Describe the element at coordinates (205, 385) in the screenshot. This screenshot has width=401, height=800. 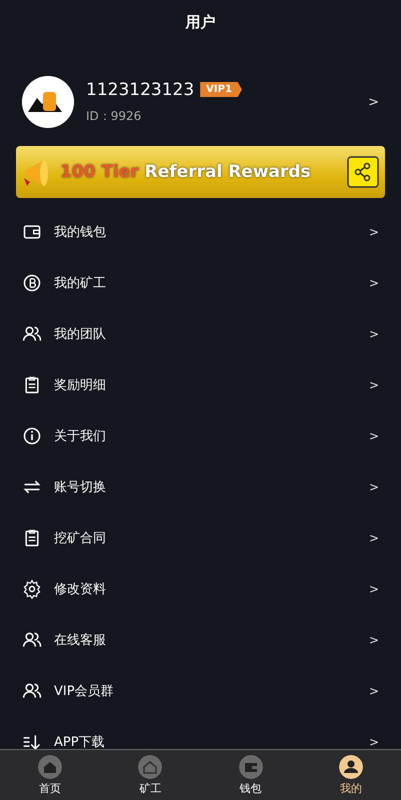
I see `menu-item: 奖励明细` at that location.